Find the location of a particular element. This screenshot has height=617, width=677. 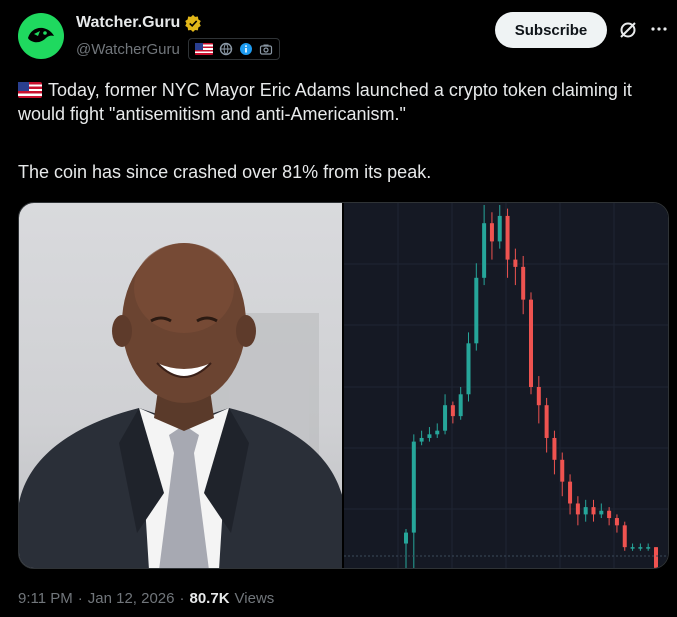

affiliation-badges is located at coordinates (233, 49).